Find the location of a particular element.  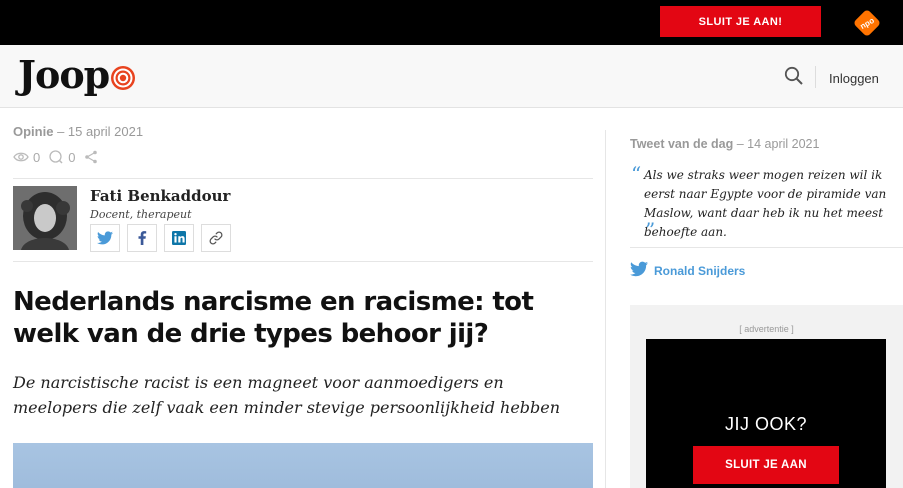

comment-count: 0 is located at coordinates (72, 157).